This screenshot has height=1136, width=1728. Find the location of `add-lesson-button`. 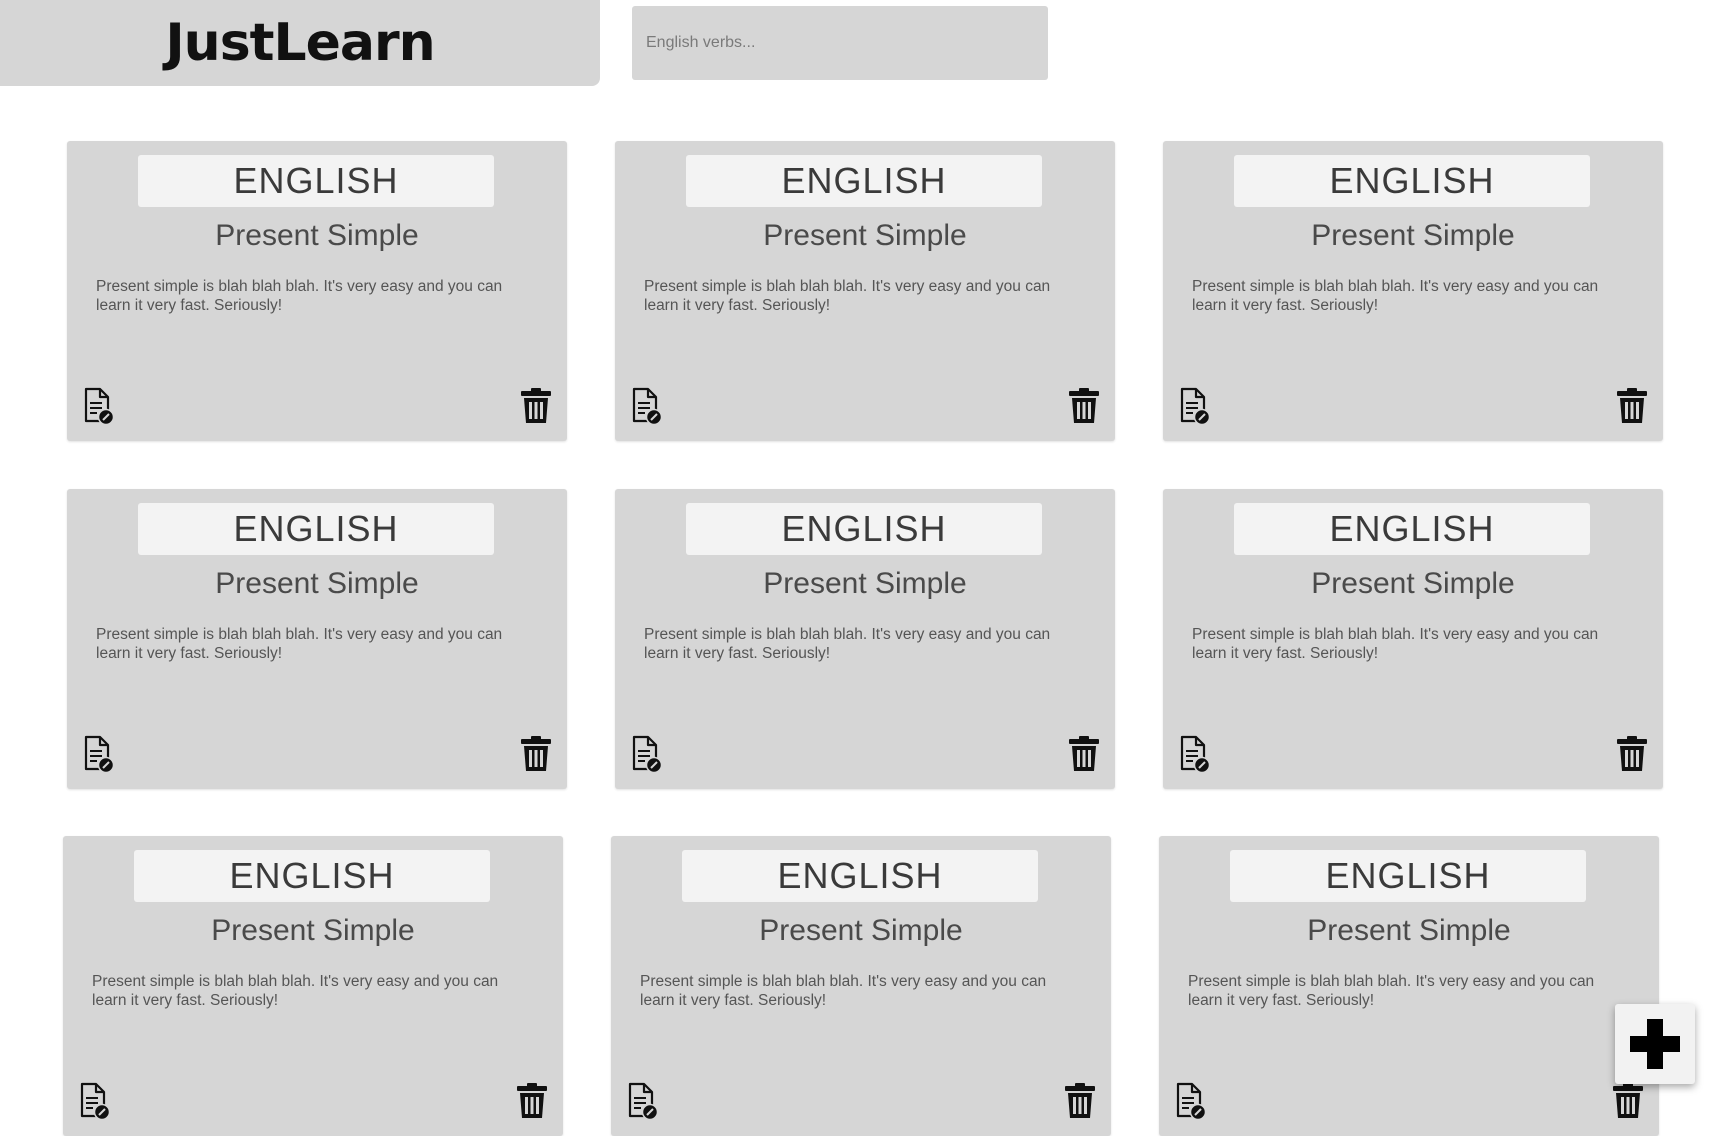

add-lesson-button is located at coordinates (1655, 1044).